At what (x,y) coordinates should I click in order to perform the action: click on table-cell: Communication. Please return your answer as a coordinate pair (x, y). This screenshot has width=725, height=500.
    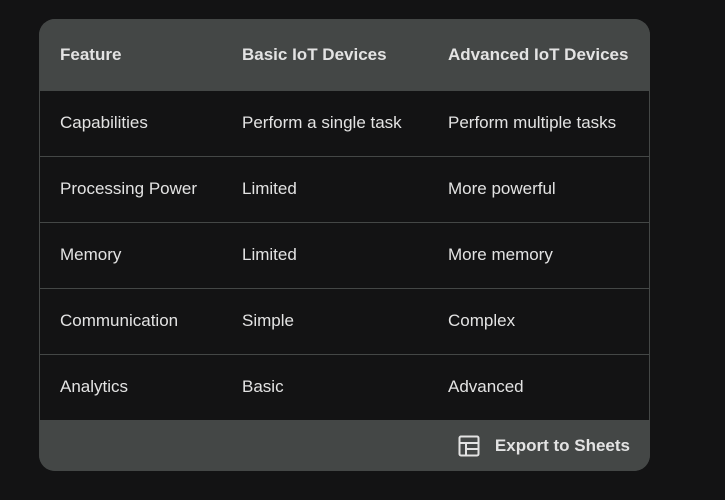
    Looking at the image, I should click on (119, 320).